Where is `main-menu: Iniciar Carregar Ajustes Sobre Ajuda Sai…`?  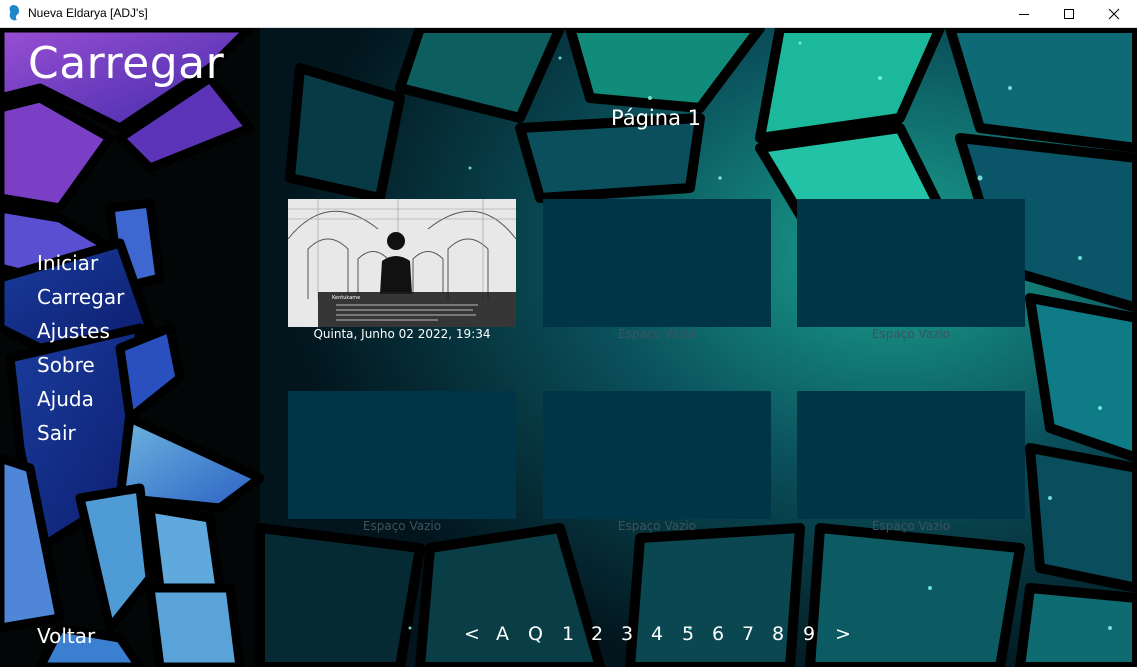 main-menu: Iniciar Carregar Ajustes Sobre Ajuda Sai… is located at coordinates (80, 352).